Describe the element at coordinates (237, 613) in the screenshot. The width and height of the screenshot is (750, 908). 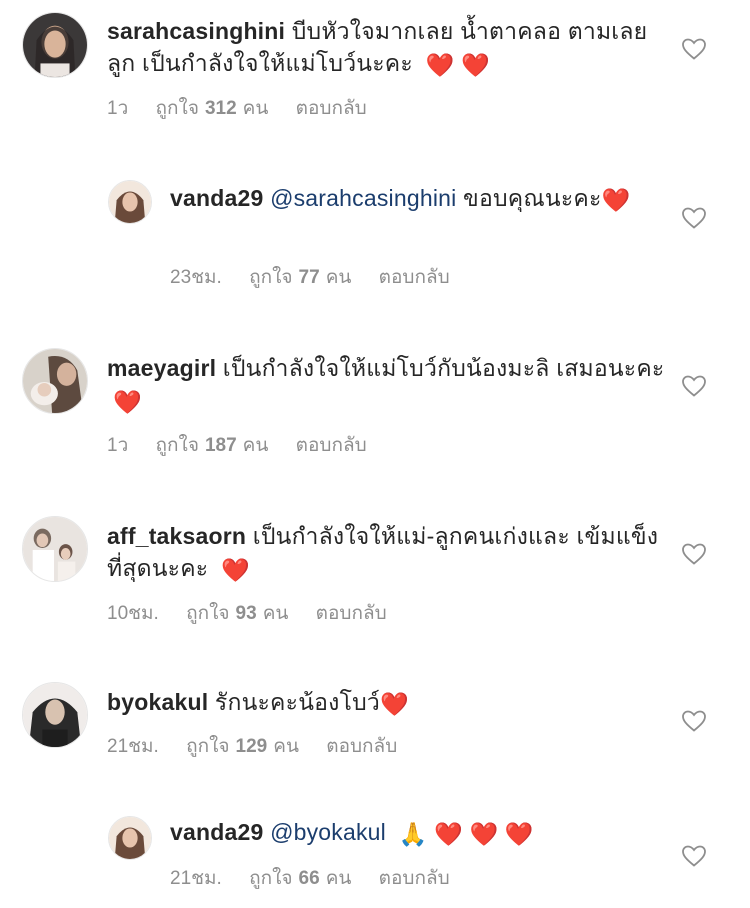
I see `comment-likes: ถูกใจ 93 คน` at that location.